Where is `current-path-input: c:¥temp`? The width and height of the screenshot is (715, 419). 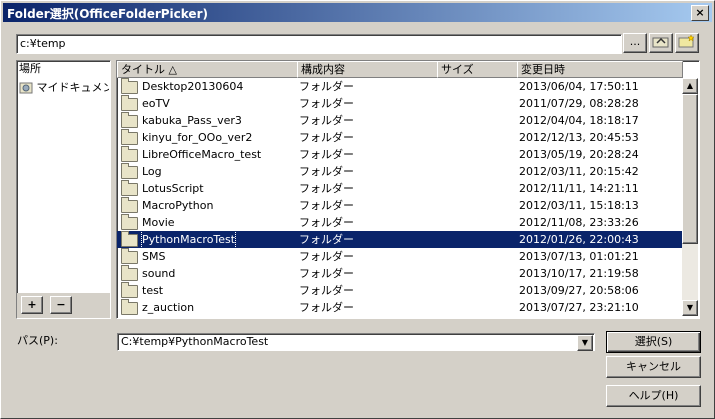 current-path-input: c:¥temp is located at coordinates (319, 44).